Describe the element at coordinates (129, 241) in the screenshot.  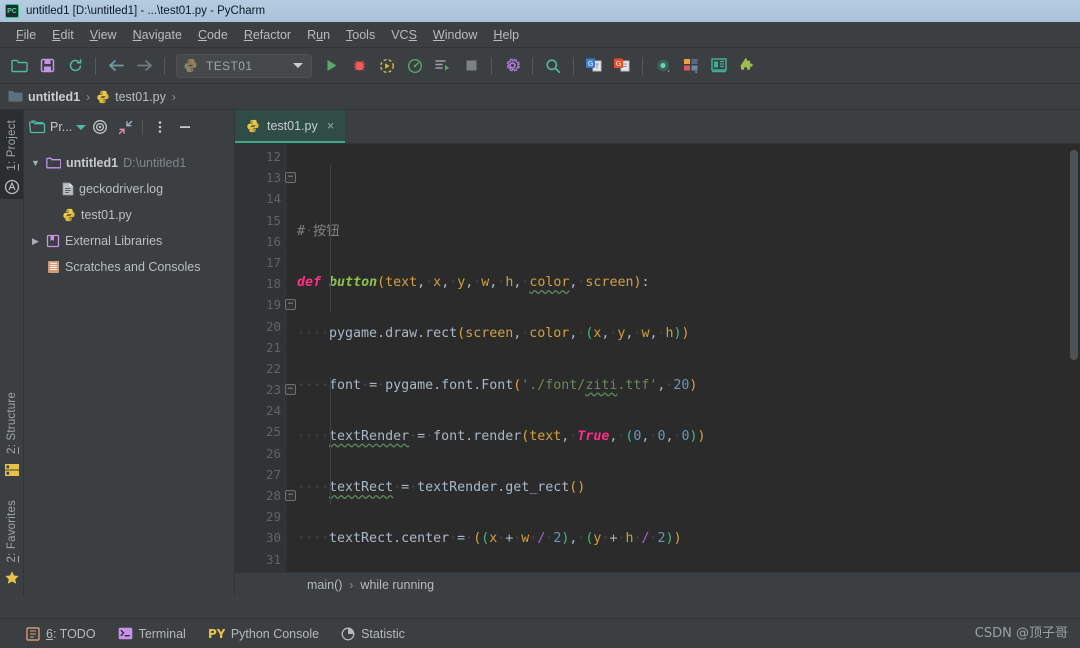
I see `tree-node-external-libraries: ▶ External Libraries` at that location.